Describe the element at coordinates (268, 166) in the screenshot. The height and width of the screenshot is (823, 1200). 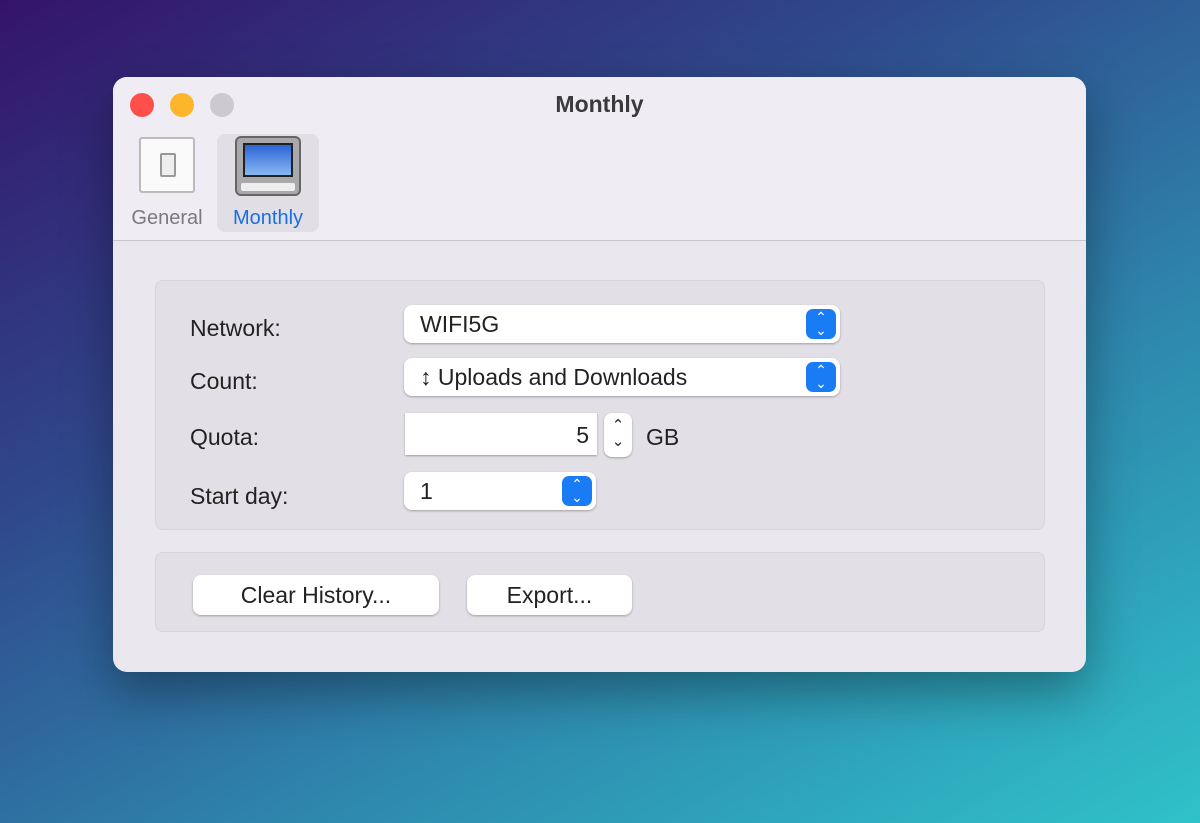
I see `monitor-icon` at that location.